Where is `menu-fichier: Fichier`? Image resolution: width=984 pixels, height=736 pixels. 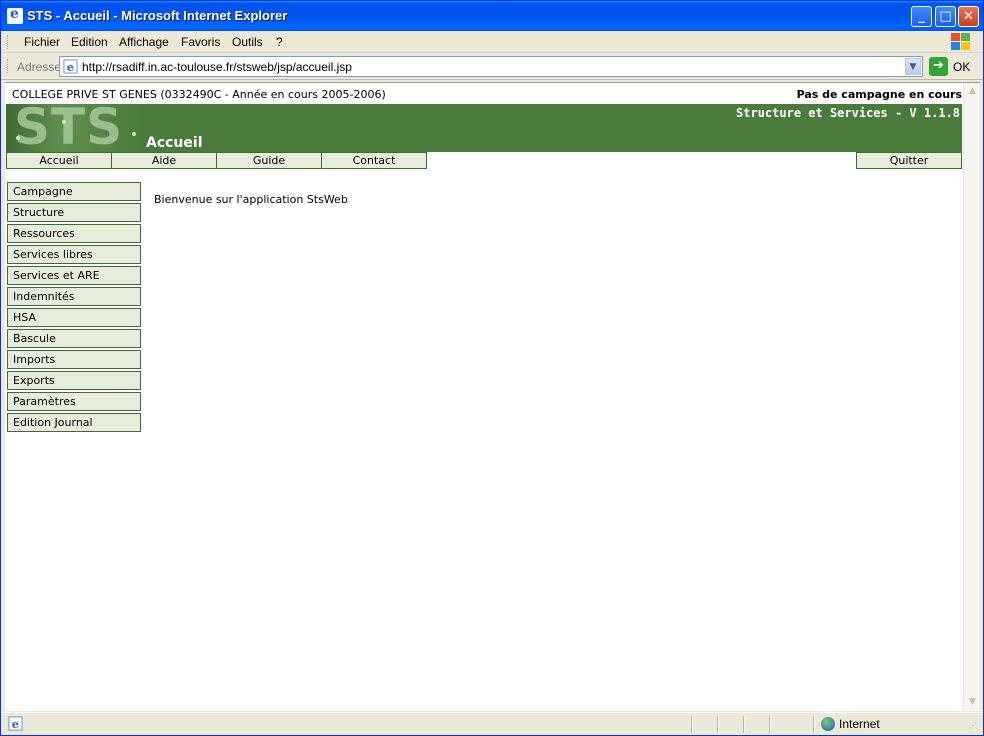
menu-fichier: Fichier is located at coordinates (42, 42).